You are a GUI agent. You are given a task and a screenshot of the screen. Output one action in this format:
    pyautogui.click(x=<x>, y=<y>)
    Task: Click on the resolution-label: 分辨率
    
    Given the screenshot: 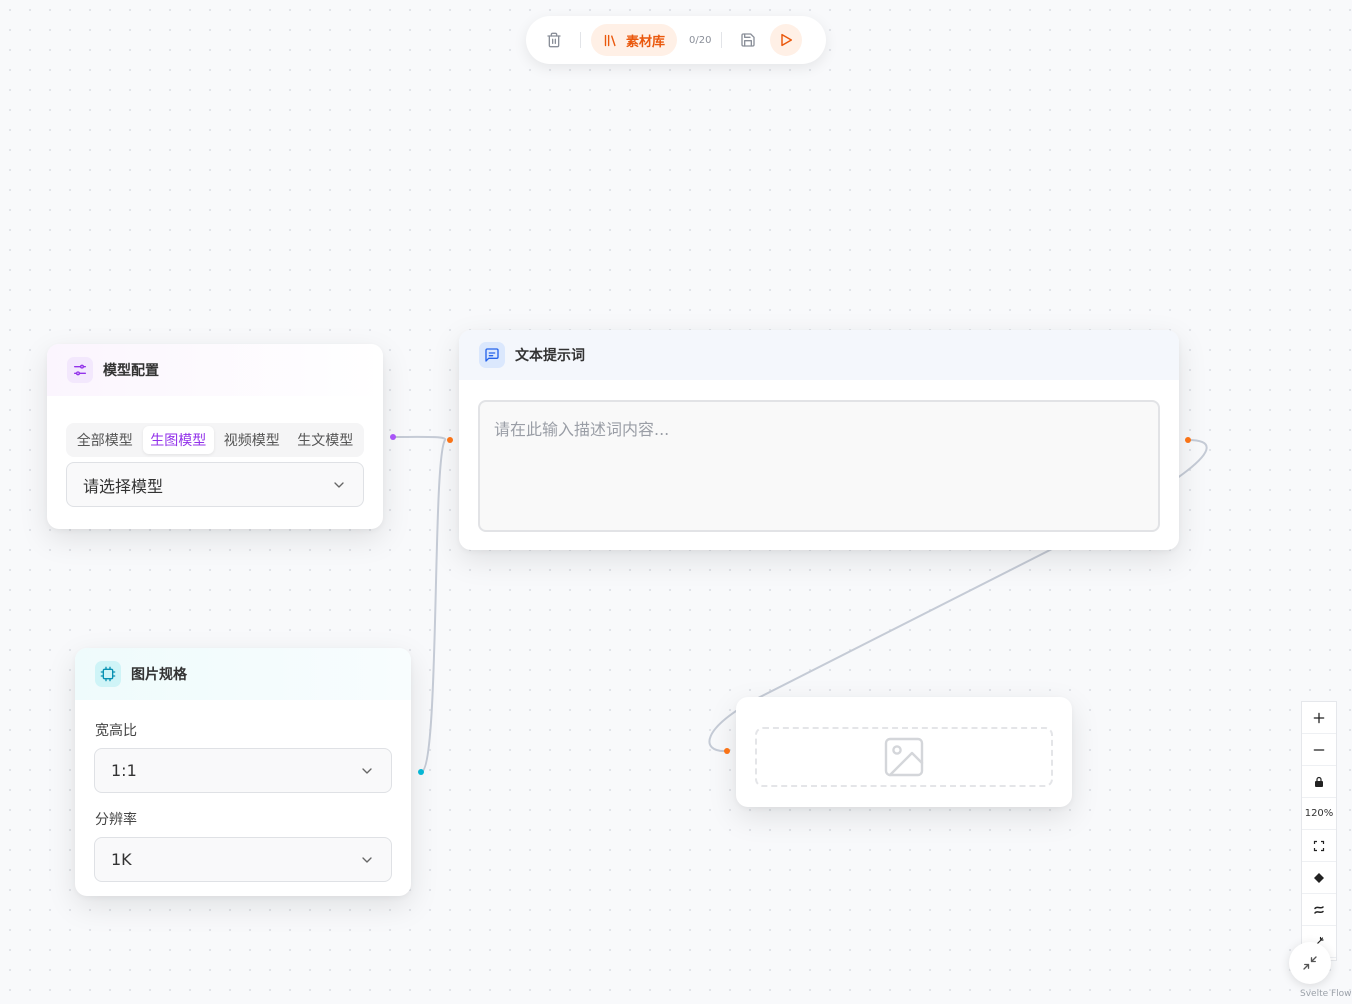 What is the action you would take?
    pyautogui.click(x=116, y=820)
    